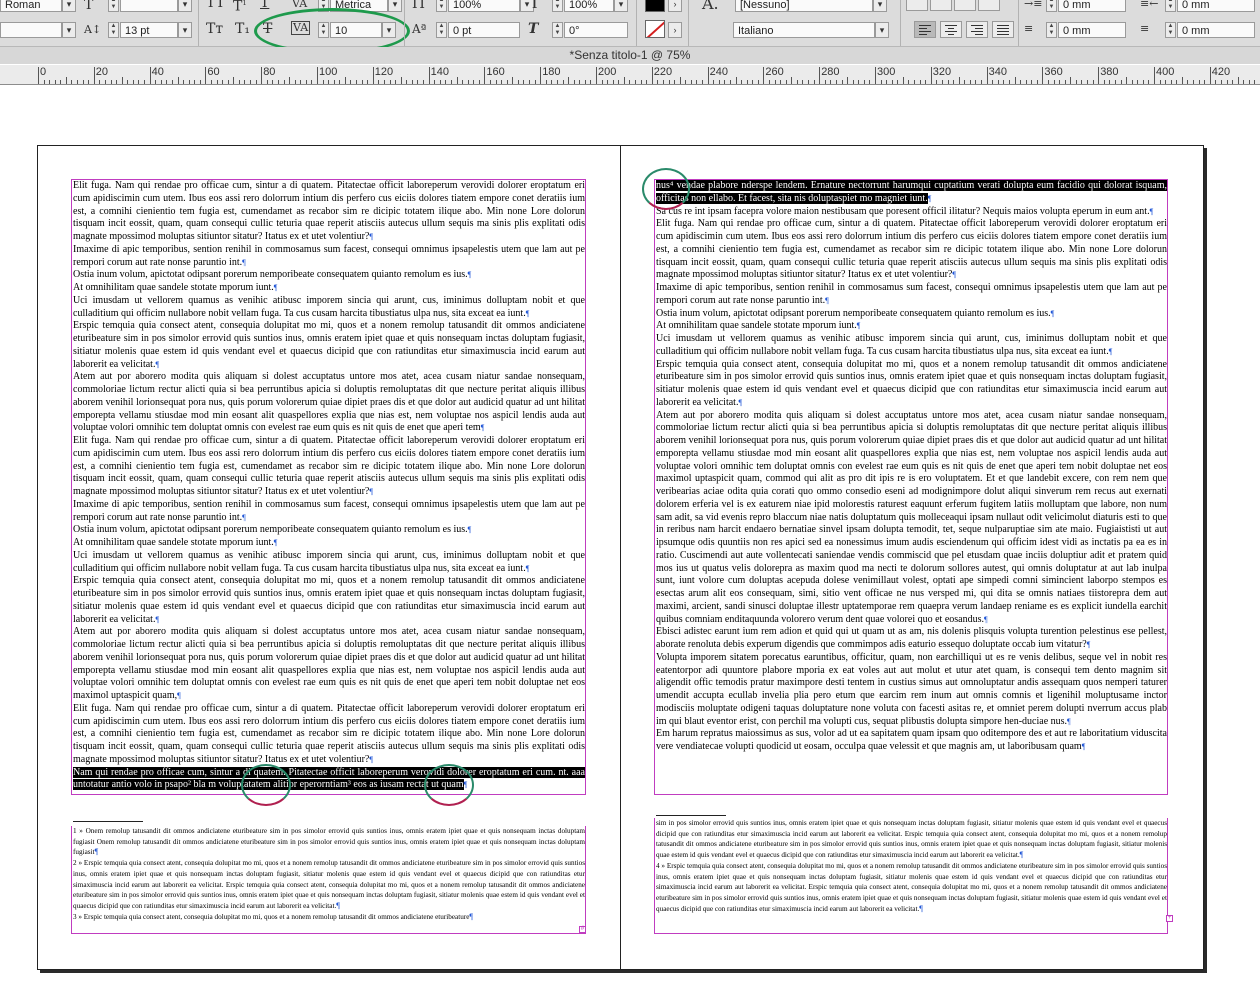  What do you see at coordinates (242, 29) in the screenshot?
I see `subscript-icon: T₁` at bounding box center [242, 29].